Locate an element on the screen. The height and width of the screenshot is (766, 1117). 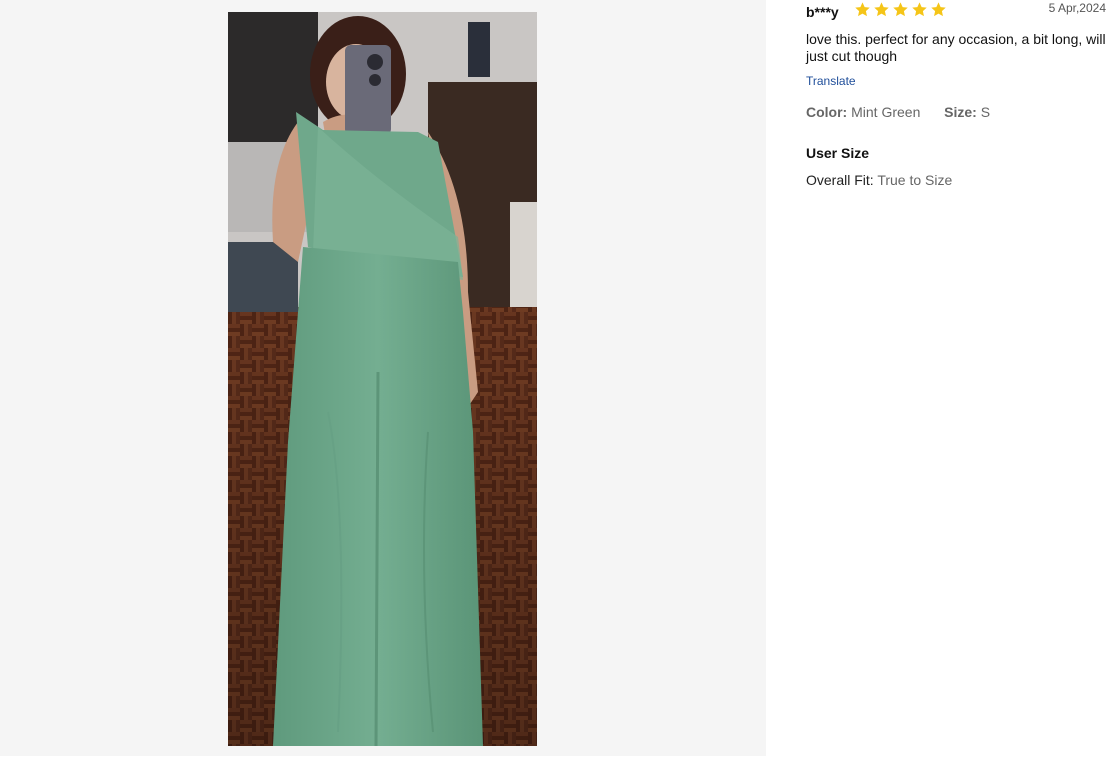
reviewer-name: b***y is located at coordinates (822, 12).